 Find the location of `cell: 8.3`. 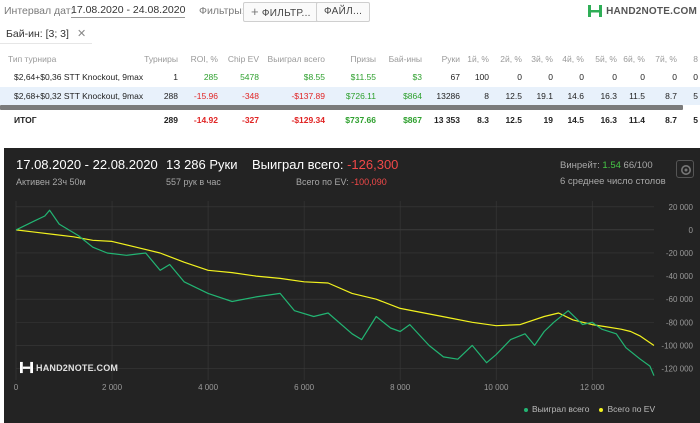

cell: 8.3 is located at coordinates (483, 120).